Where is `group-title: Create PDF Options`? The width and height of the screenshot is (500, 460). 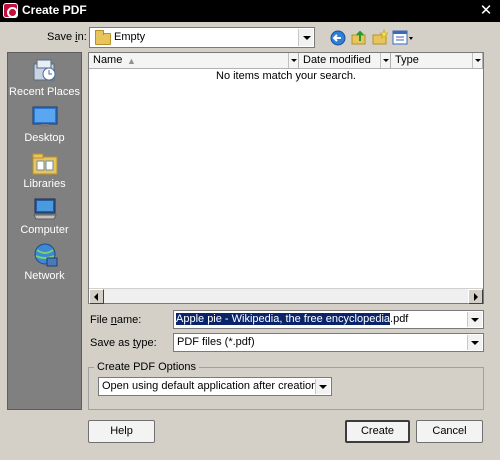
group-title: Create PDF Options is located at coordinates (147, 367).